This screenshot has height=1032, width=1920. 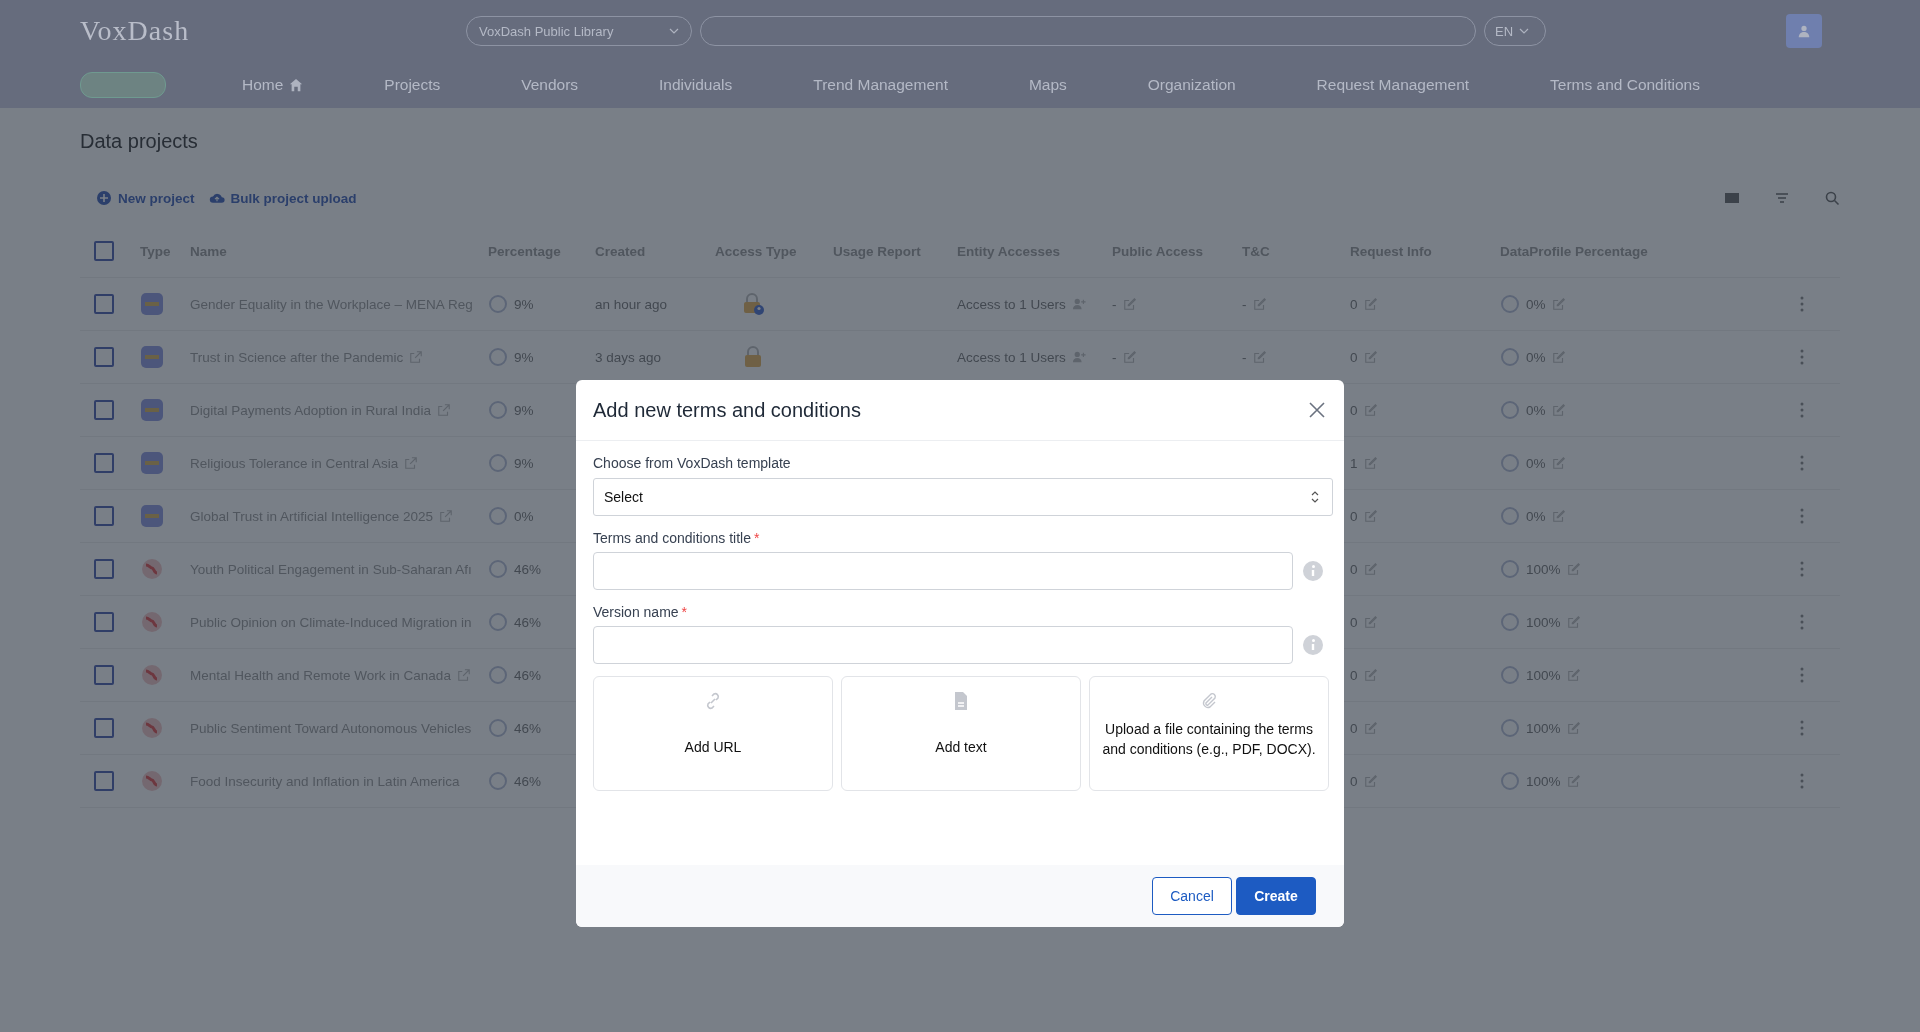 I want to click on nav-link: Request Management, so click(x=1393, y=85).